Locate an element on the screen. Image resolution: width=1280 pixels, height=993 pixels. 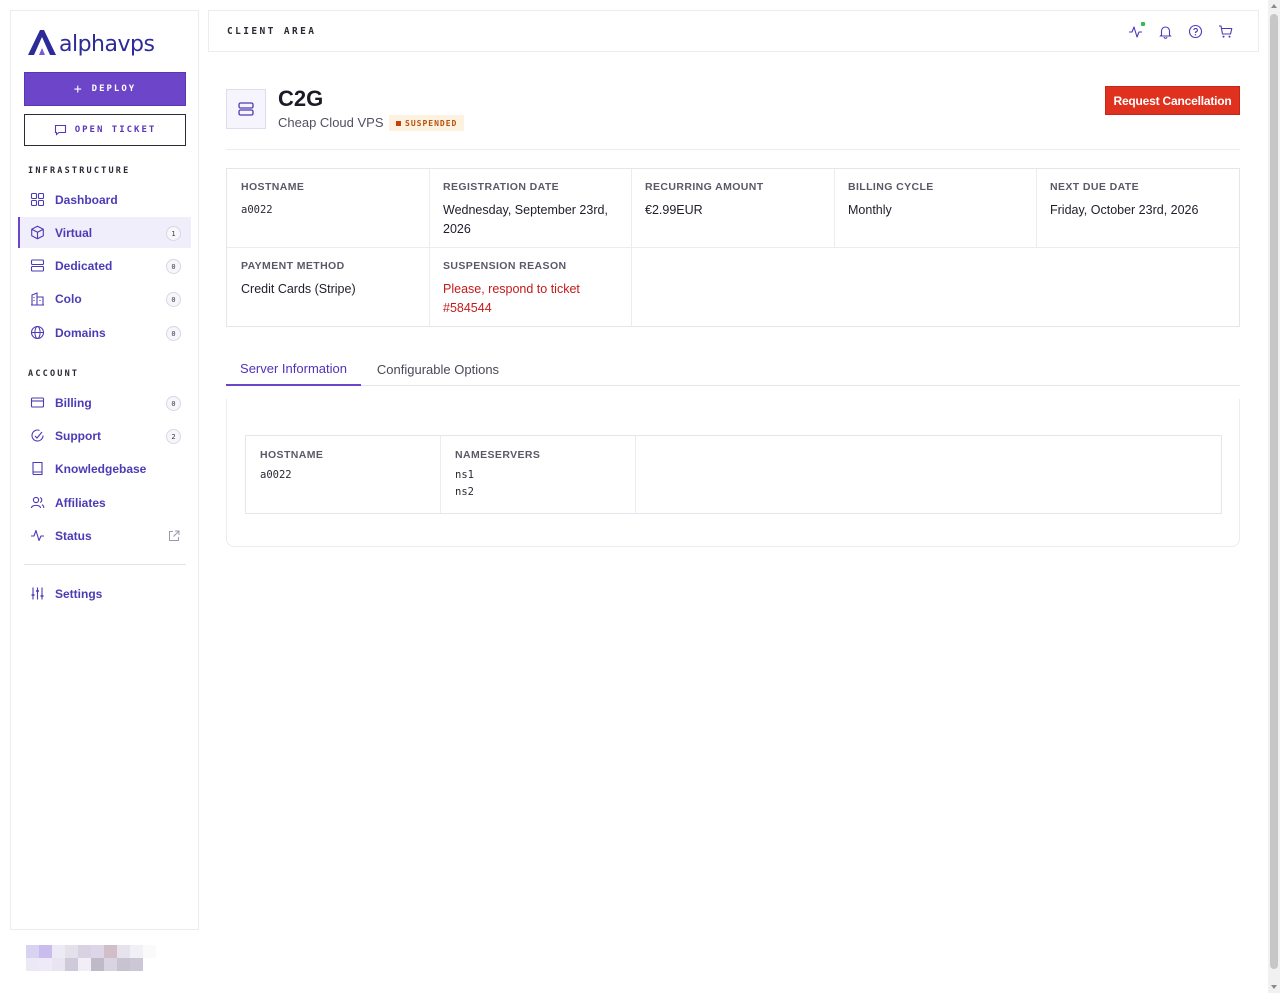
detail-value: Credit Cards (Stripe) is located at coordinates (298, 289).